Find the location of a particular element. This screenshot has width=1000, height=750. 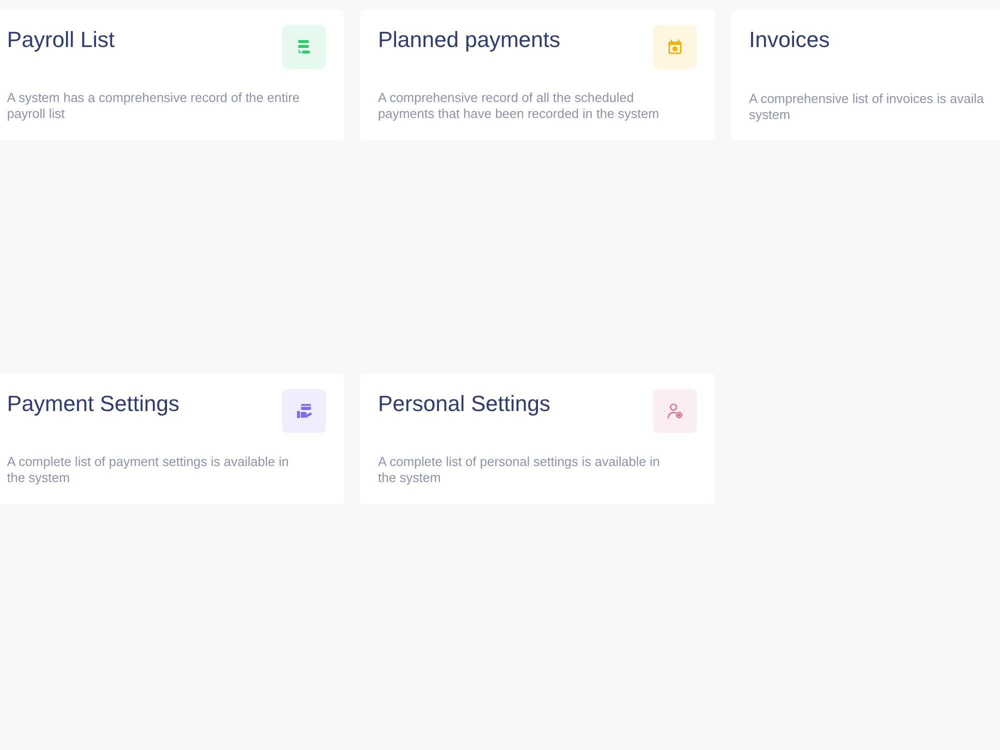

card-description: A system has a comprehensive record of the entire payroll list is located at coordinates (153, 106).